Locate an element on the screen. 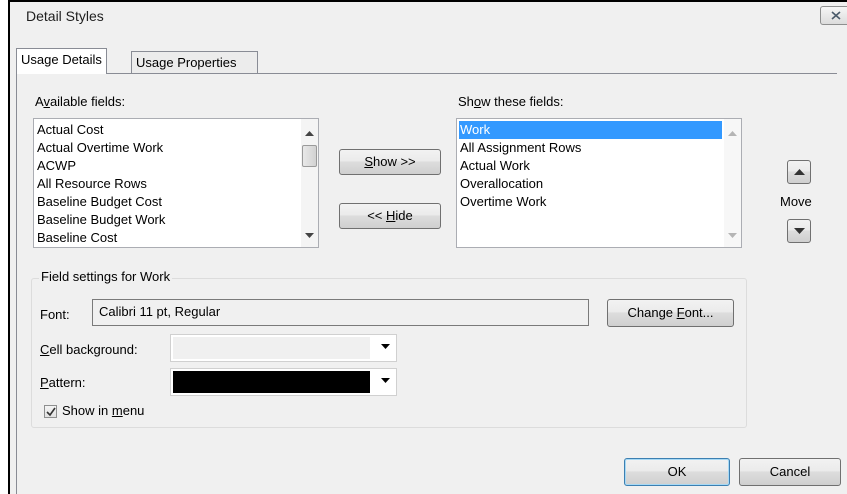 The width and height of the screenshot is (847, 494). move-up-button is located at coordinates (799, 172).